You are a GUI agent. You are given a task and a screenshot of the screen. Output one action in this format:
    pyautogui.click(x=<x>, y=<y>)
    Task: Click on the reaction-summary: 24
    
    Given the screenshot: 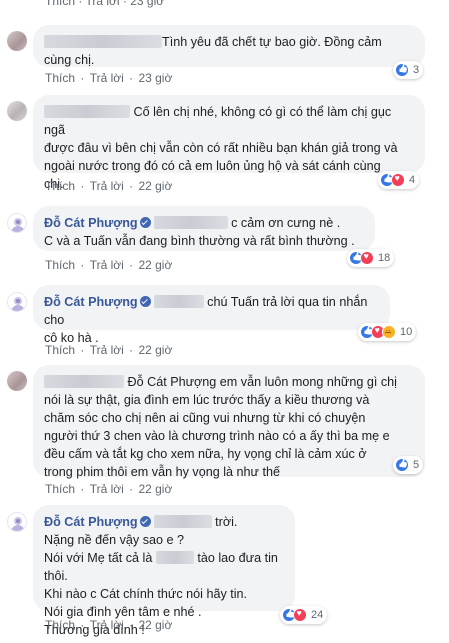 What is the action you would take?
    pyautogui.click(x=304, y=615)
    